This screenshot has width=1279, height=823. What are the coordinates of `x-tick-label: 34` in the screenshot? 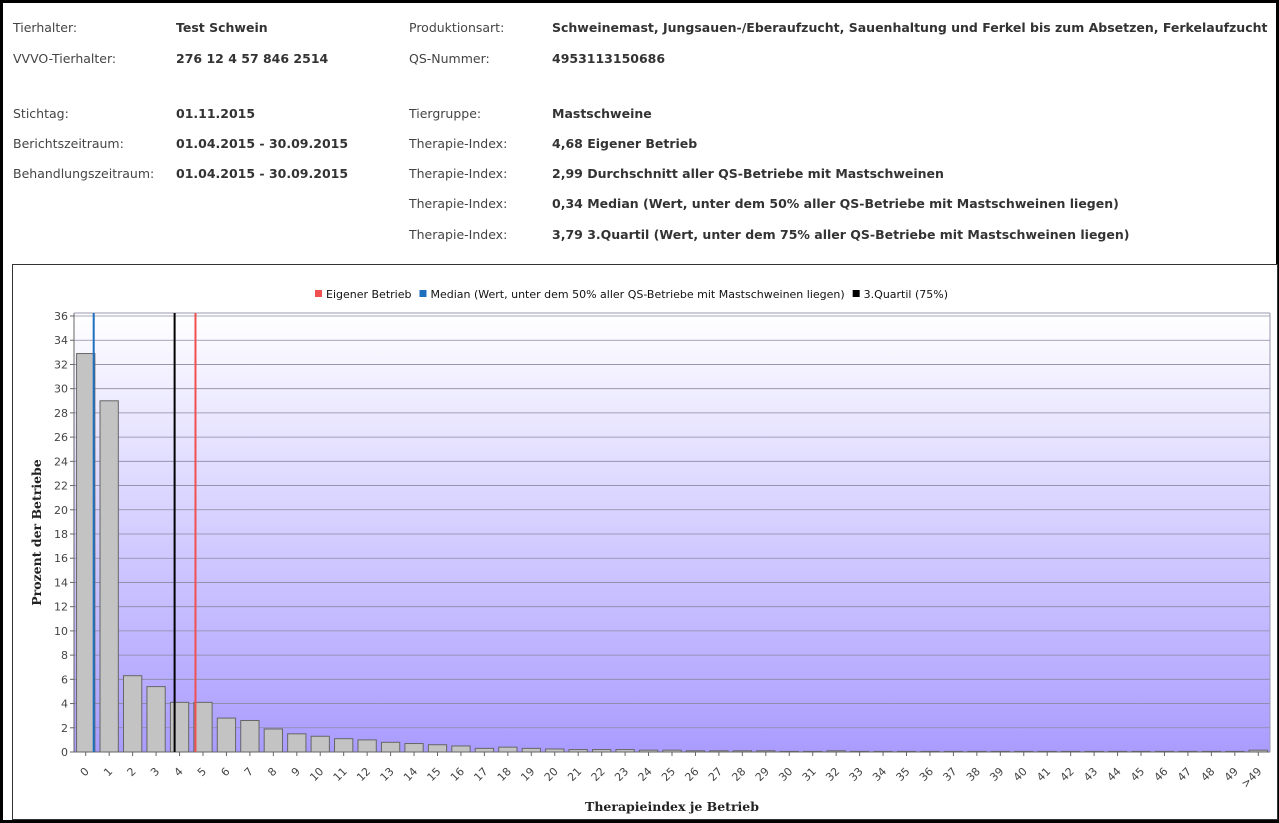 It's located at (879, 774).